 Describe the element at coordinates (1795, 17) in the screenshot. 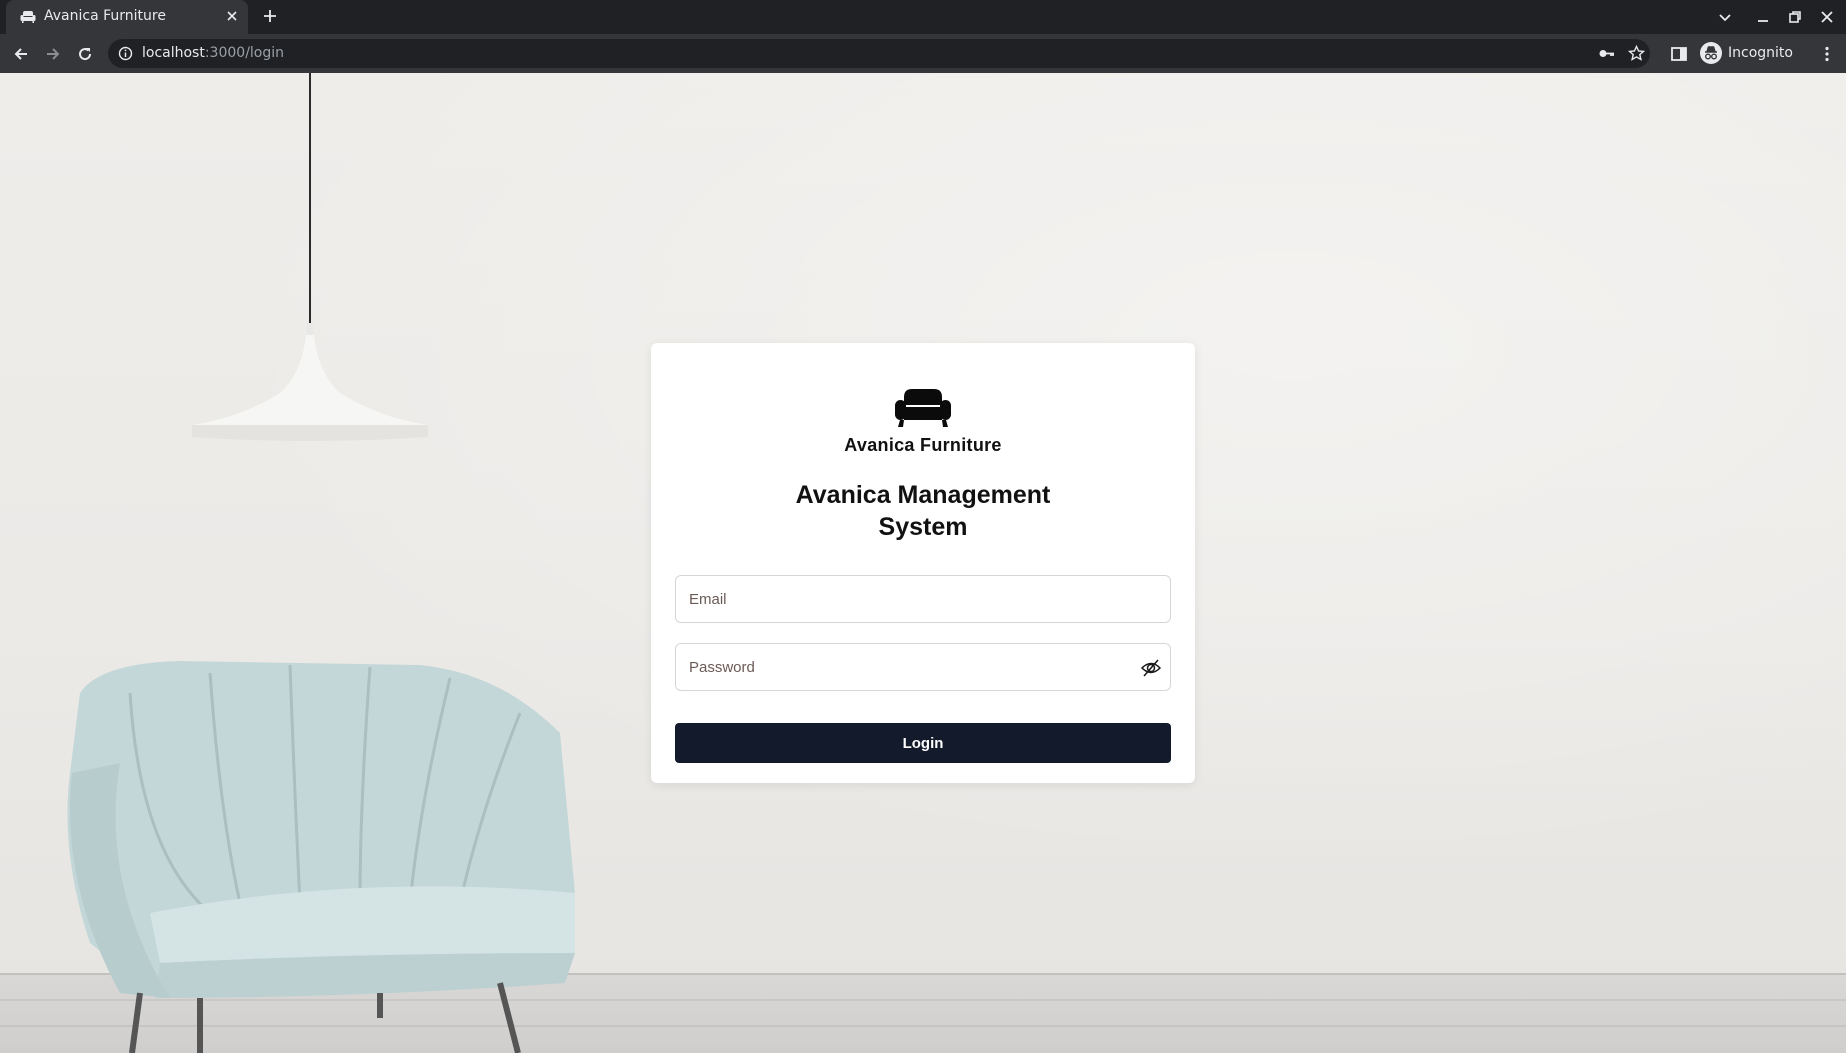

I see `restore-icon` at that location.